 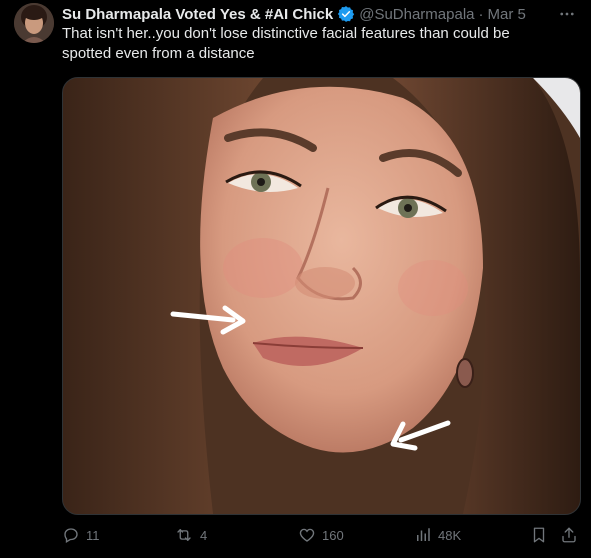 What do you see at coordinates (416, 14) in the screenshot?
I see `author-handle: @SuDharmapala` at bounding box center [416, 14].